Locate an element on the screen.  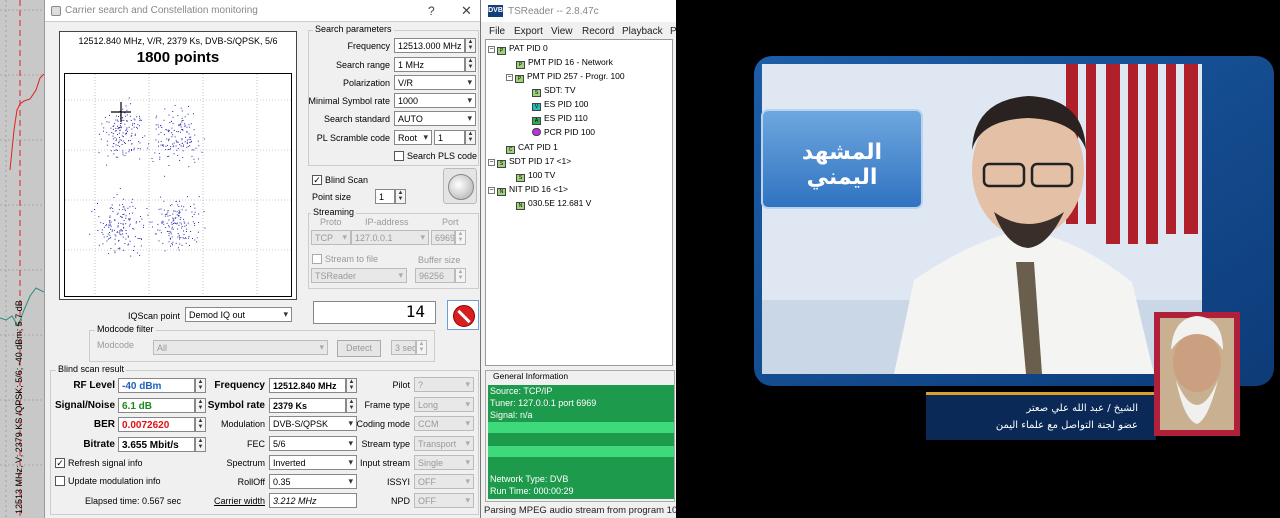
point-size-input: 1 is located at coordinates (385, 196).